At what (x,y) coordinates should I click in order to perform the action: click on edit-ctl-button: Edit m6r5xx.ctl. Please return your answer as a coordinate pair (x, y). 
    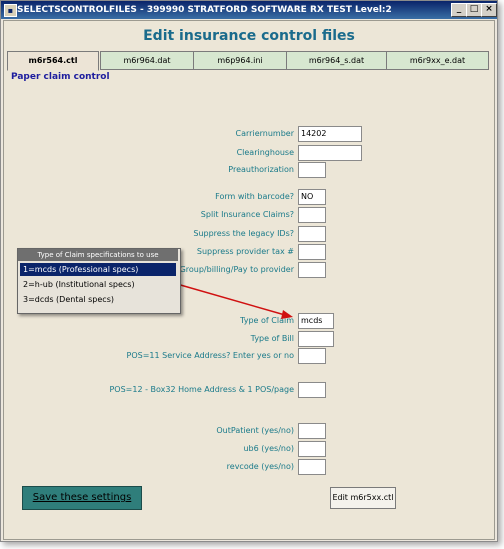
    Looking at the image, I should click on (363, 498).